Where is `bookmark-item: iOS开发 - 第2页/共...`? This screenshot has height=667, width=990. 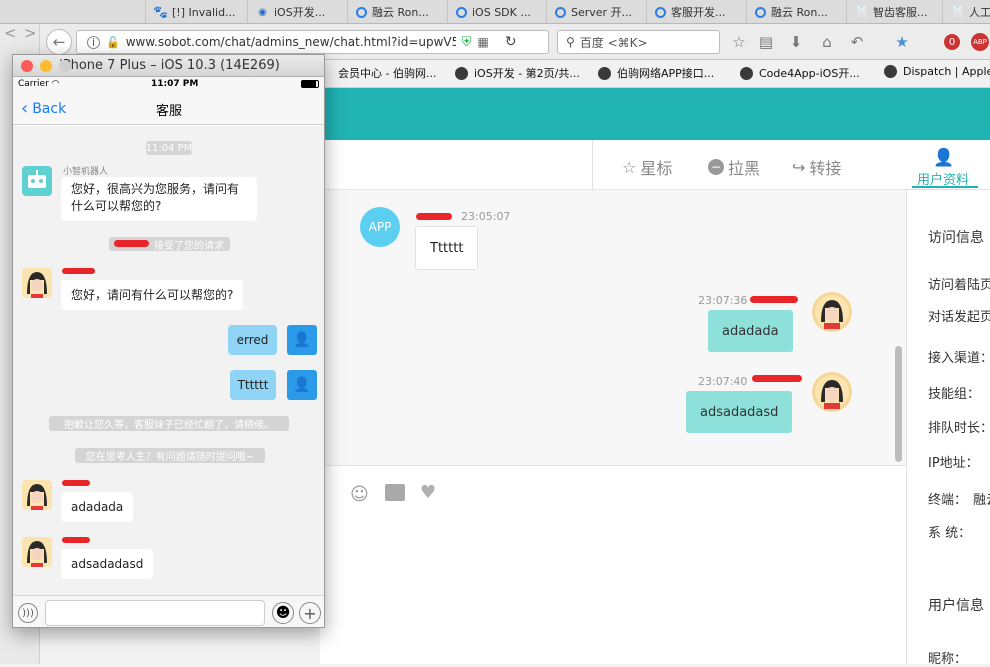 bookmark-item: iOS开发 - 第2页/共... is located at coordinates (517, 73).